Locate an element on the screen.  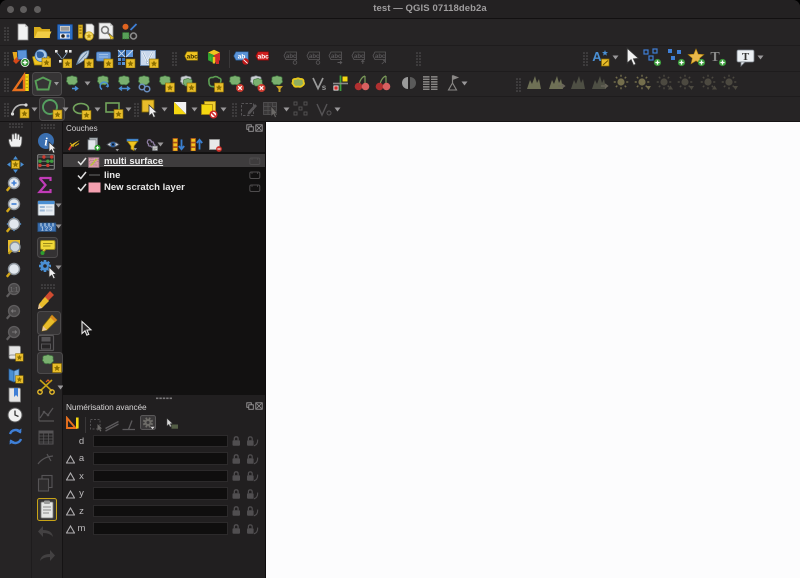
svg-text: A is located at coordinates (597, 56).